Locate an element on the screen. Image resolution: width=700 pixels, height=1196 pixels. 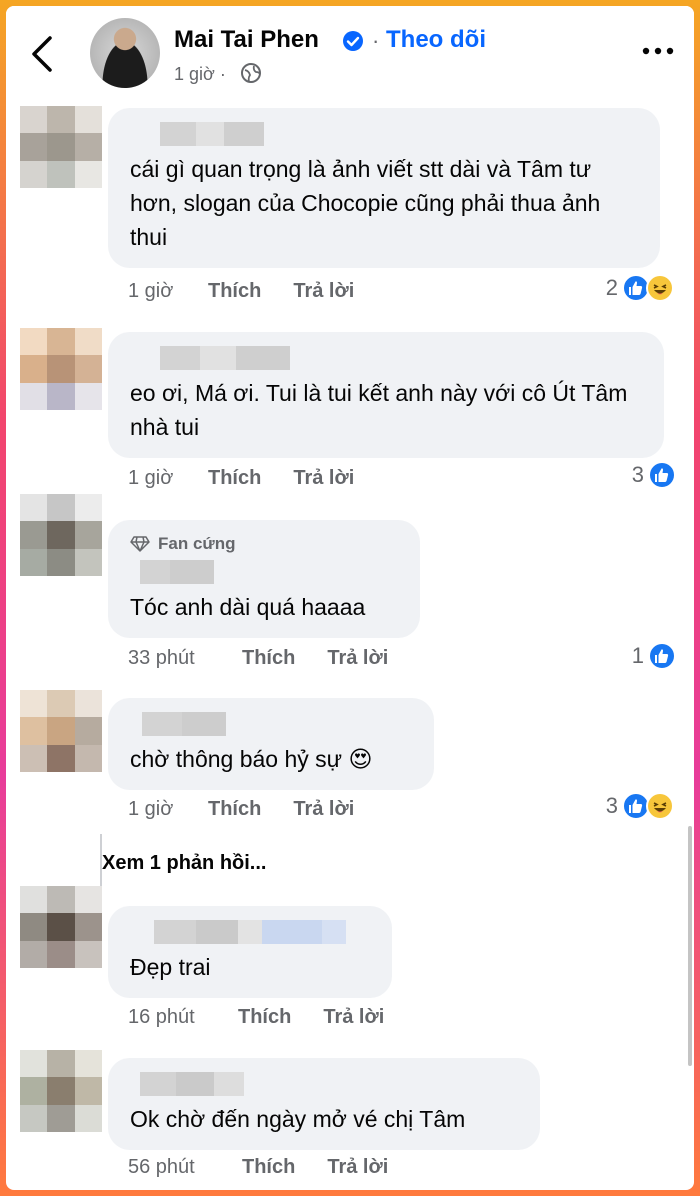
fan-badge-label: Fan cứng is located at coordinates (197, 543).